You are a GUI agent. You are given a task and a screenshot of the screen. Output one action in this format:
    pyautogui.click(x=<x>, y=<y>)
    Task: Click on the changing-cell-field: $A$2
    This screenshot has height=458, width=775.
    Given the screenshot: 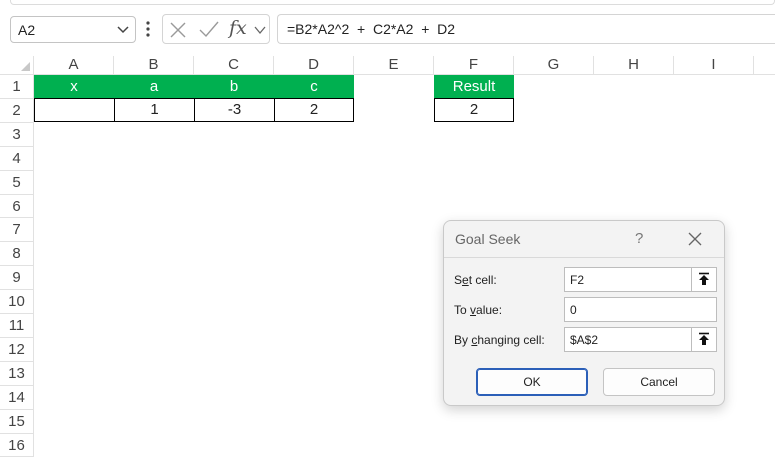 What is the action you would take?
    pyautogui.click(x=640, y=339)
    